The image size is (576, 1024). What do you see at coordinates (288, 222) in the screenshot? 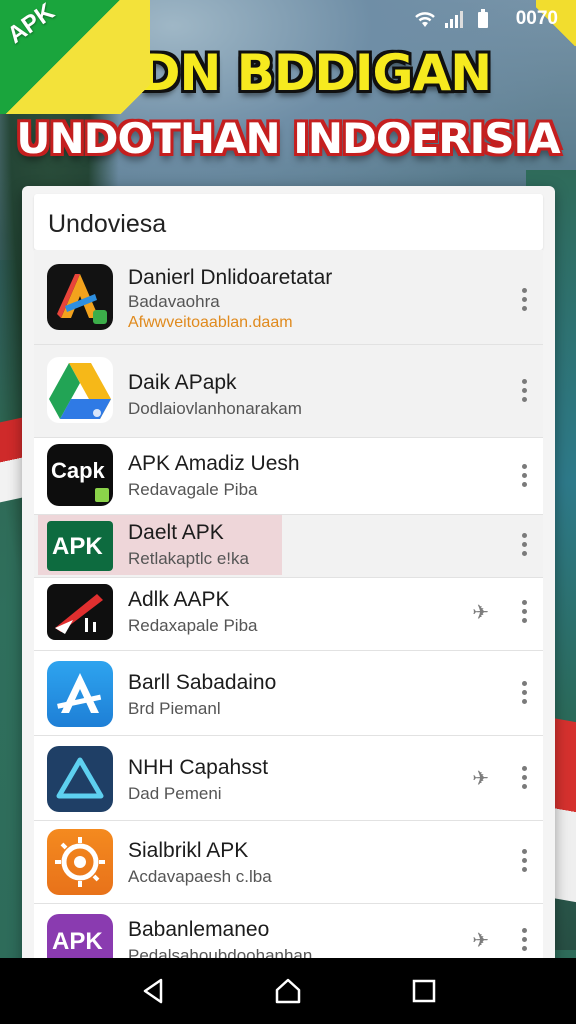
I see `card-header: Undoviesa` at bounding box center [288, 222].